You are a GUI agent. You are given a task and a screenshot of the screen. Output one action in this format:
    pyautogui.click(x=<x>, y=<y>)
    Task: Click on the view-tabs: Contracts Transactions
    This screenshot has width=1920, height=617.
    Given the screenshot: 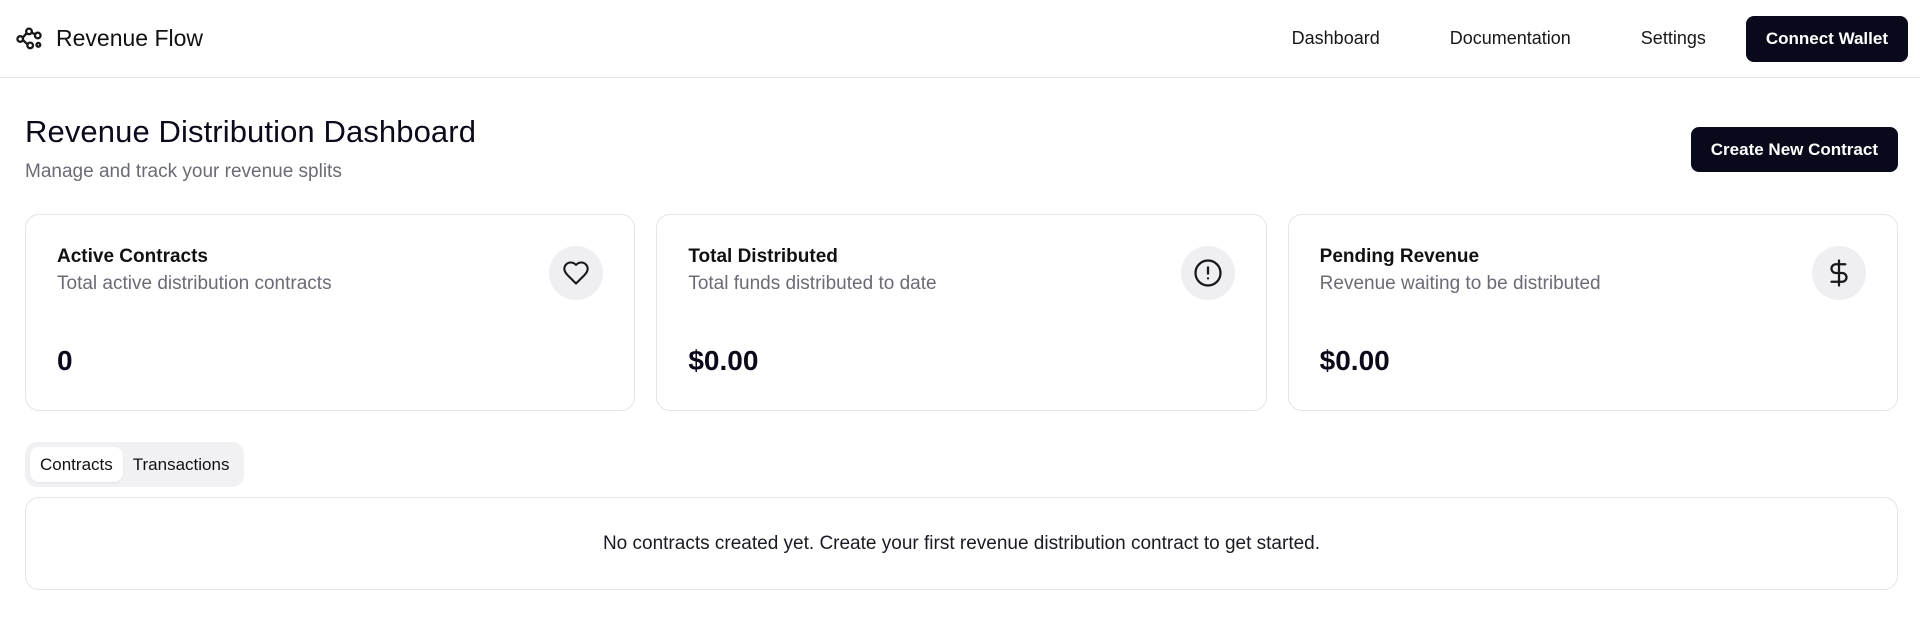 What is the action you would take?
    pyautogui.click(x=135, y=464)
    